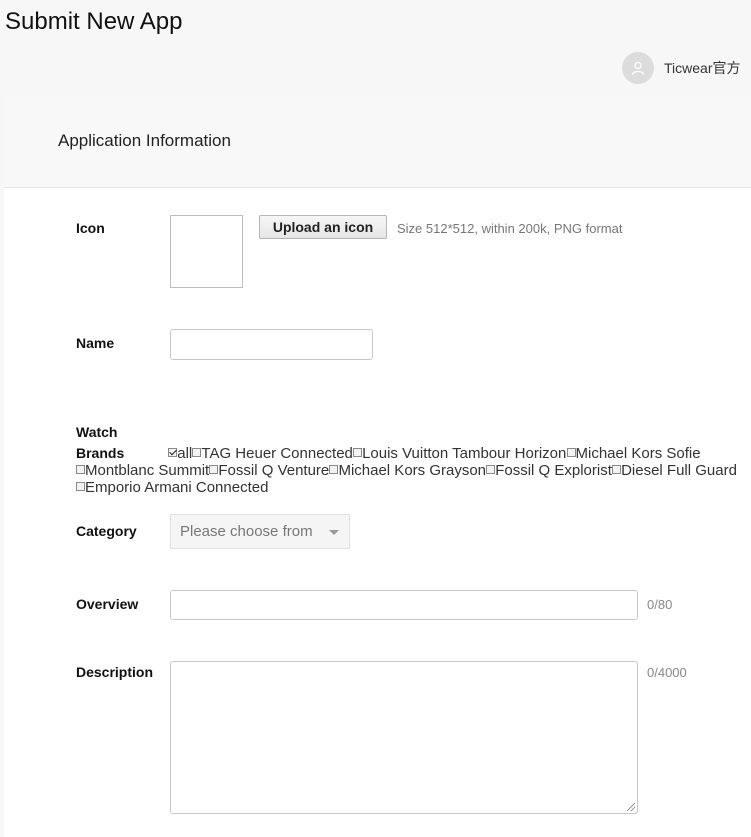 Image resolution: width=751 pixels, height=837 pixels. I want to click on brand-option-label: Diesel Full Guard, so click(679, 470).